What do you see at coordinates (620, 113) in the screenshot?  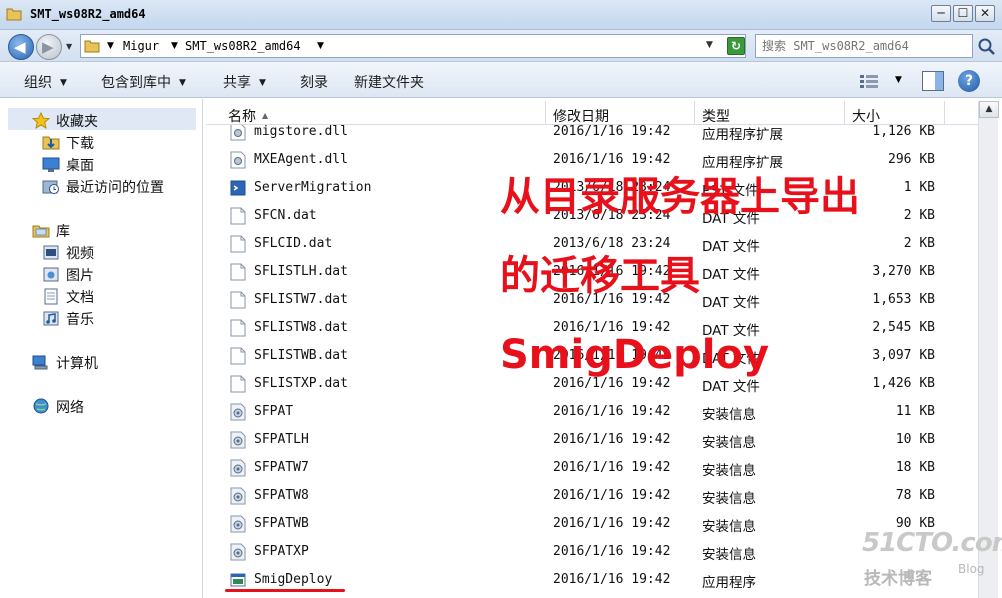 I see `column-header-date: 修改日期` at bounding box center [620, 113].